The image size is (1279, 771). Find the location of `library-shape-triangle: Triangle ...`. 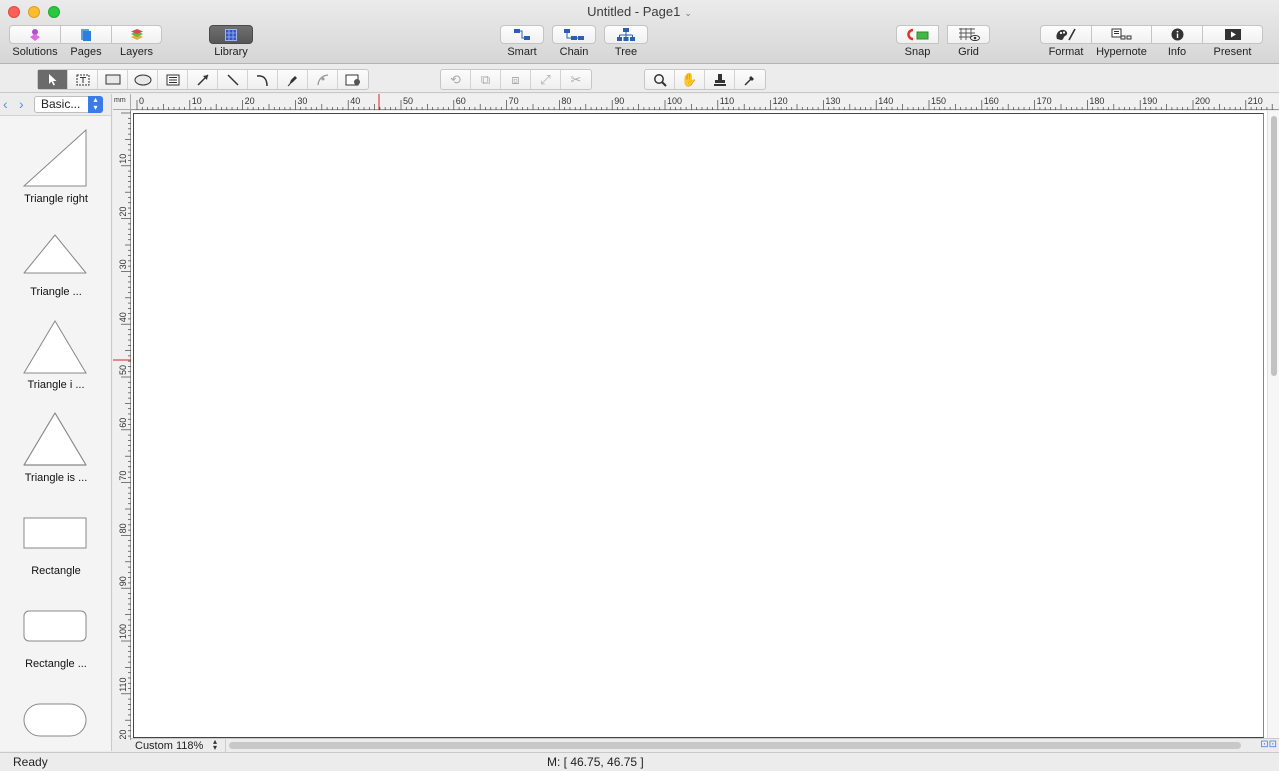

library-shape-triangle: Triangle ... is located at coordinates (55, 257).